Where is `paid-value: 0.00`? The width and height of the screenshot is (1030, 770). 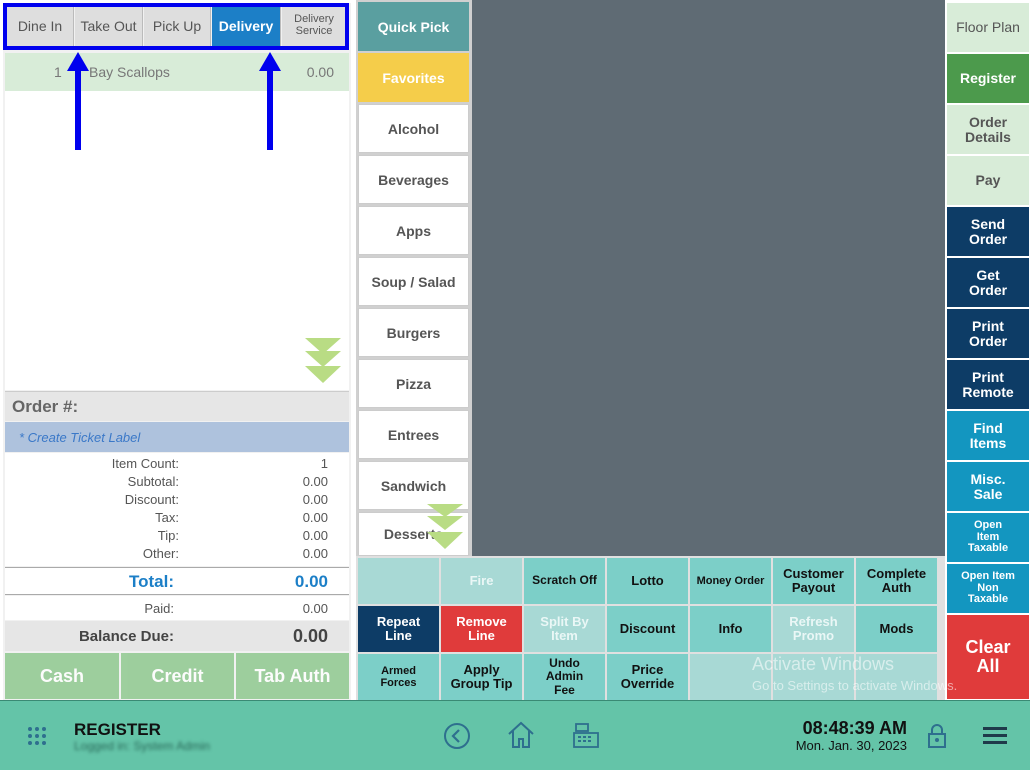 paid-value: 0.00 is located at coordinates (315, 608).